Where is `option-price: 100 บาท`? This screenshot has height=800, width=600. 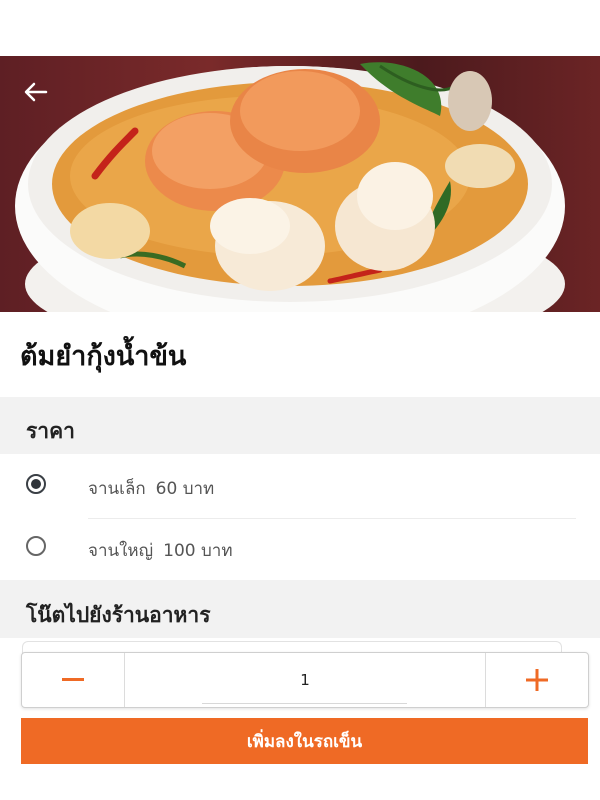
option-price: 100 บาท is located at coordinates (198, 551).